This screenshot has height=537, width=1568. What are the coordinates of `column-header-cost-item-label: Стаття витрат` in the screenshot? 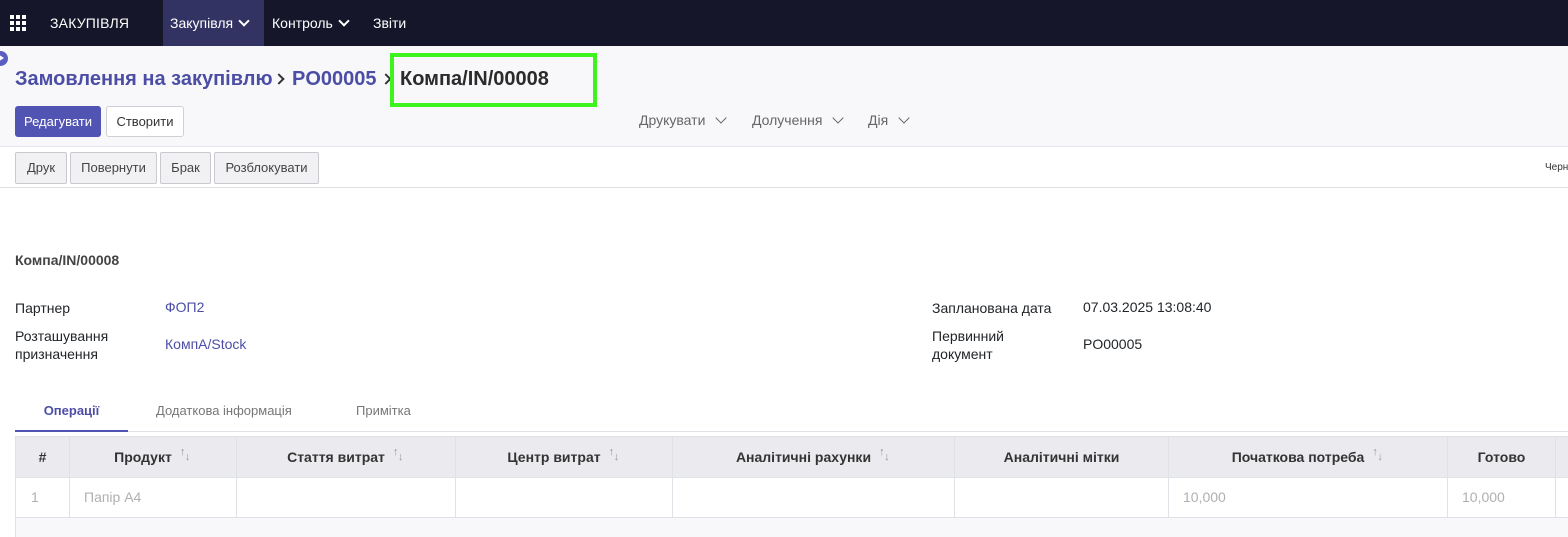 It's located at (336, 457).